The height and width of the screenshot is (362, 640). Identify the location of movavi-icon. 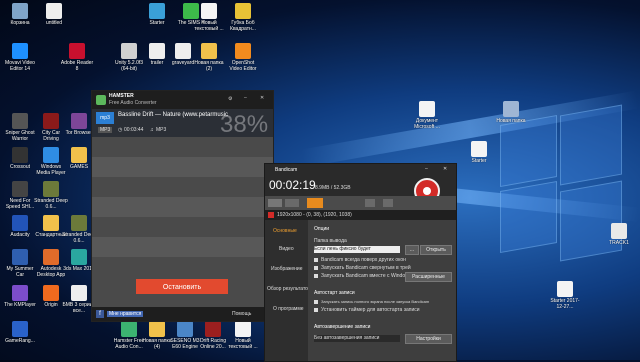
(20, 51).